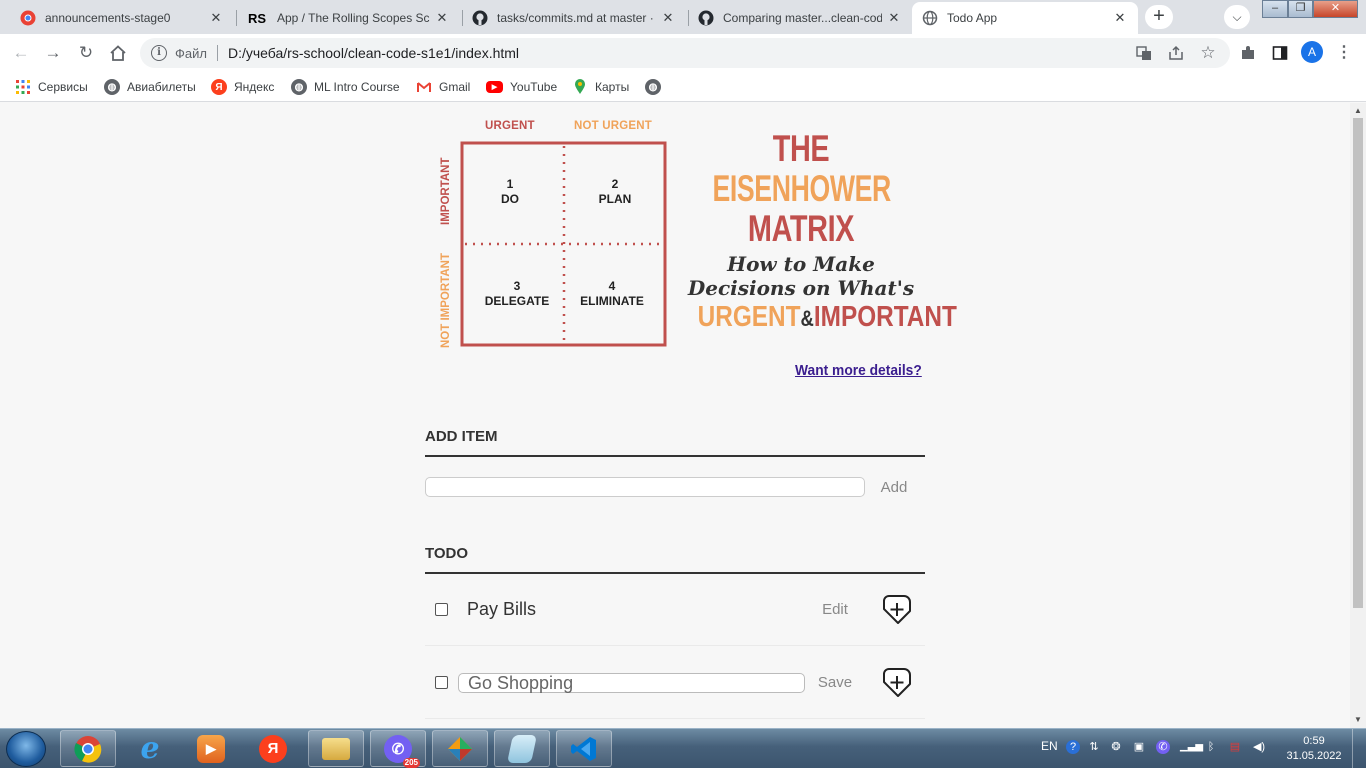 The height and width of the screenshot is (768, 1366). What do you see at coordinates (801, 148) in the screenshot?
I see `poster-line-the: THE` at bounding box center [801, 148].